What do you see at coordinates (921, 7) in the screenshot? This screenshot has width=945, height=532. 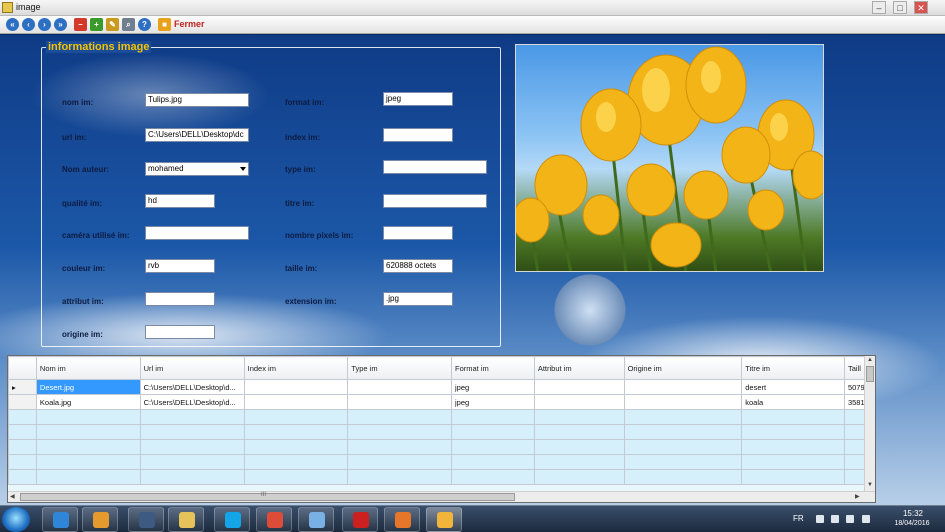 I see `close-window-button: ✕` at bounding box center [921, 7].